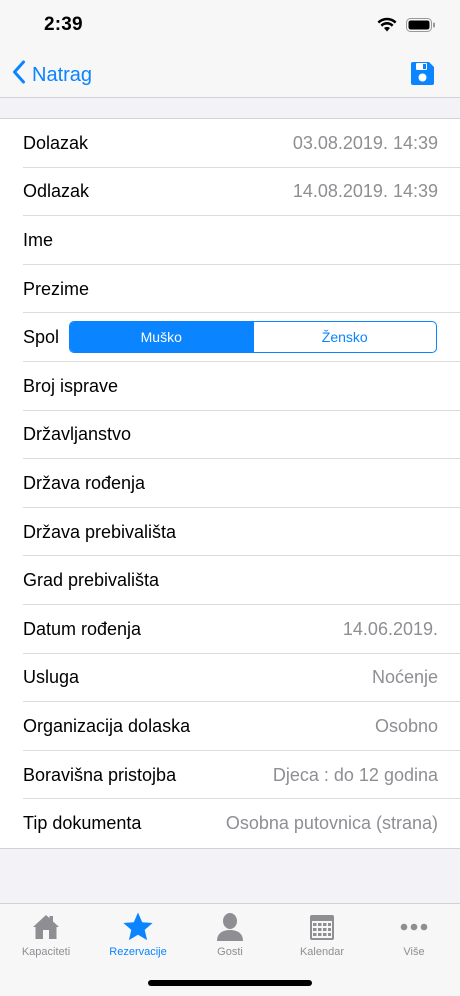 The image size is (460, 996). What do you see at coordinates (230, 386) in the screenshot?
I see `row-broj-isprave: Broj isprave` at bounding box center [230, 386].